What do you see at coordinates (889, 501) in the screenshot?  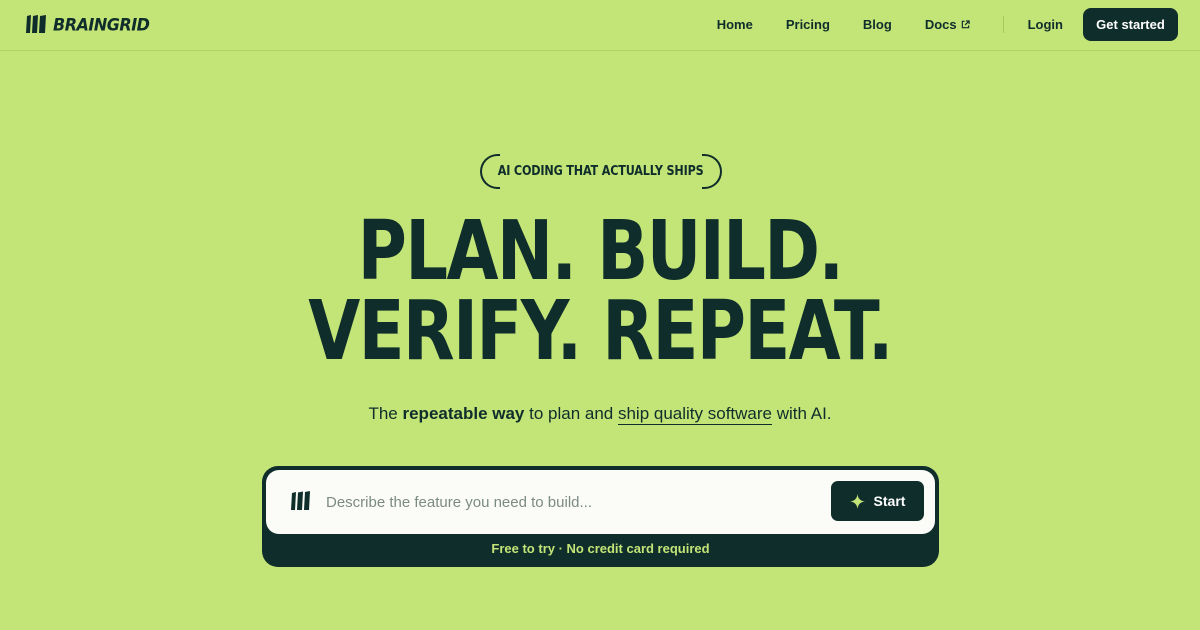 I see `start-label: Start` at bounding box center [889, 501].